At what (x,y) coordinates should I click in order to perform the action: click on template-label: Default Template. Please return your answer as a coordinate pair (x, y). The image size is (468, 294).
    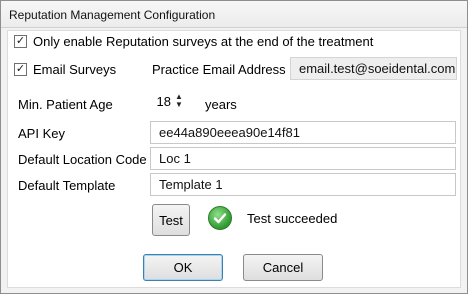
    Looking at the image, I should click on (67, 185).